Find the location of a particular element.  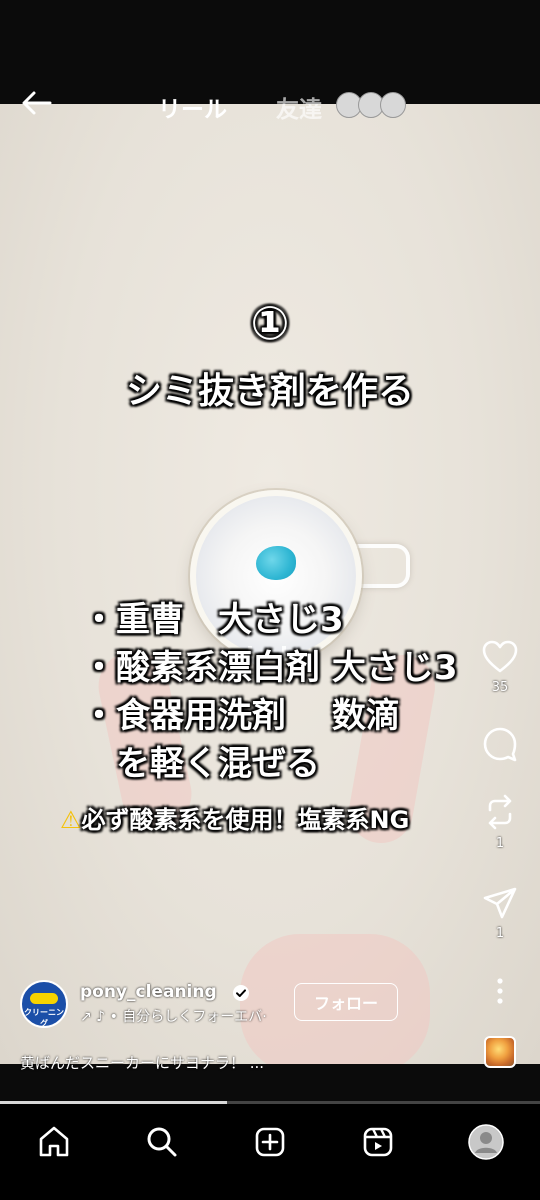

audio-track: ↗ ♪ • 自分らしくフォーエバ· is located at coordinates (173, 1016).